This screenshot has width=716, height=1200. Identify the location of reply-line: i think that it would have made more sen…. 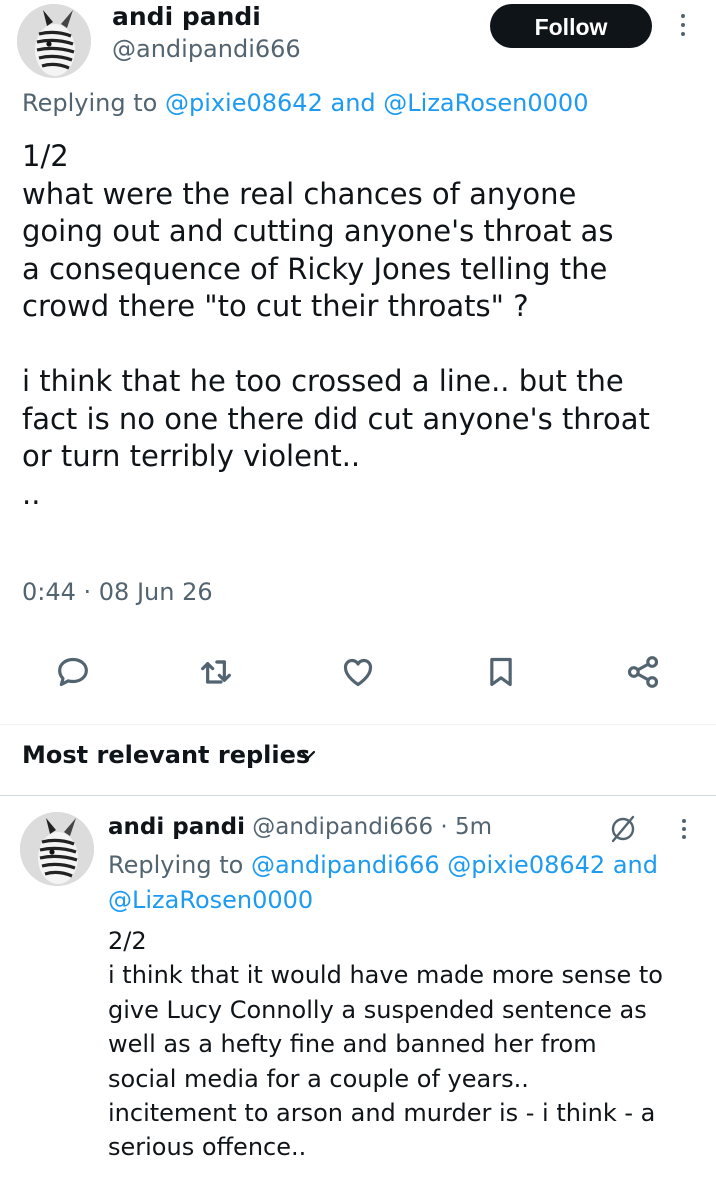
(385, 975).